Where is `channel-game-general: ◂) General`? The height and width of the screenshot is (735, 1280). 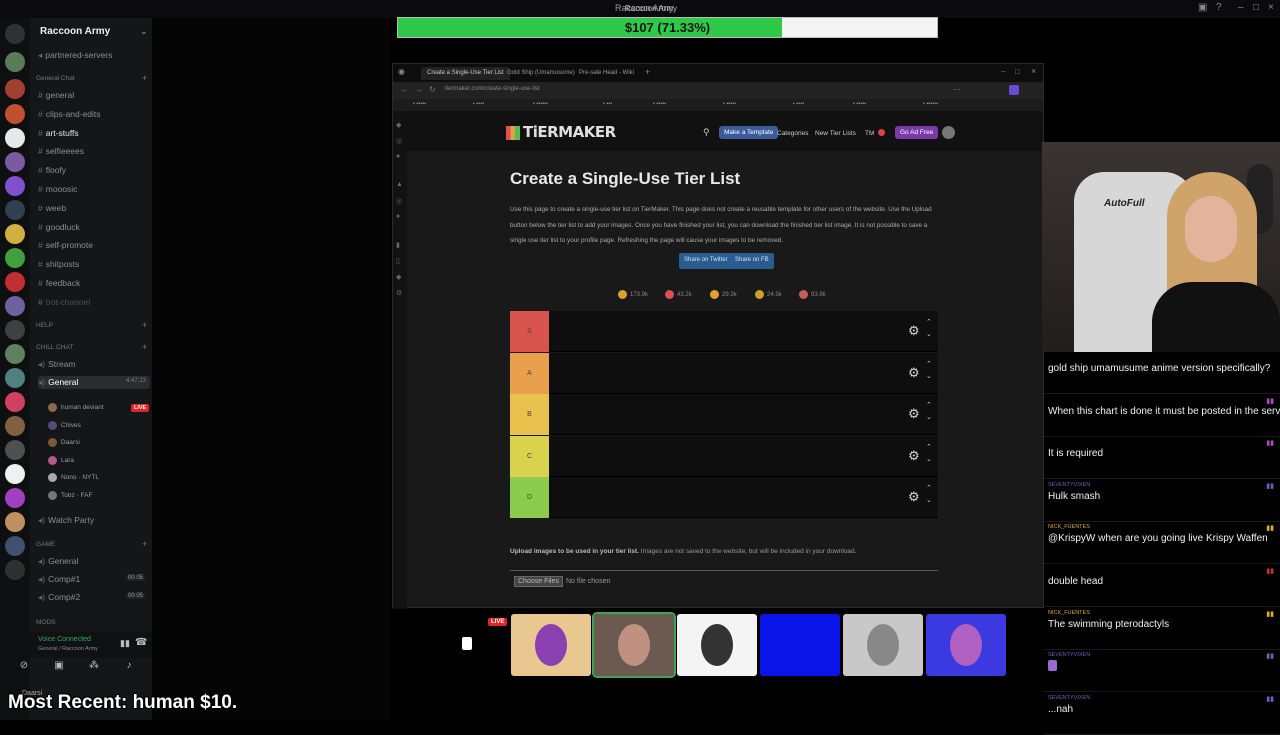 channel-game-general: ◂) General is located at coordinates (58, 561).